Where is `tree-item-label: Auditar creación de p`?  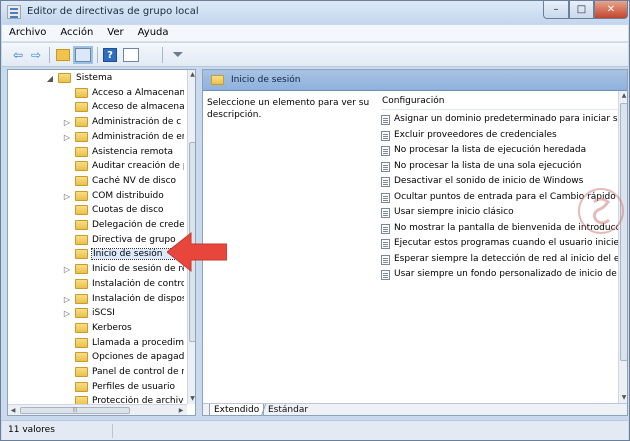
tree-item-label: Auditar creación de p is located at coordinates (138, 166).